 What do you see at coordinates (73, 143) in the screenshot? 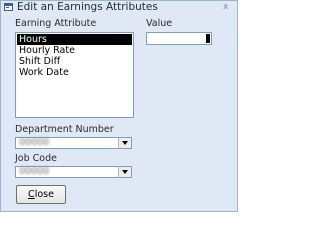
I see `department-number-dropdown: 00000` at bounding box center [73, 143].